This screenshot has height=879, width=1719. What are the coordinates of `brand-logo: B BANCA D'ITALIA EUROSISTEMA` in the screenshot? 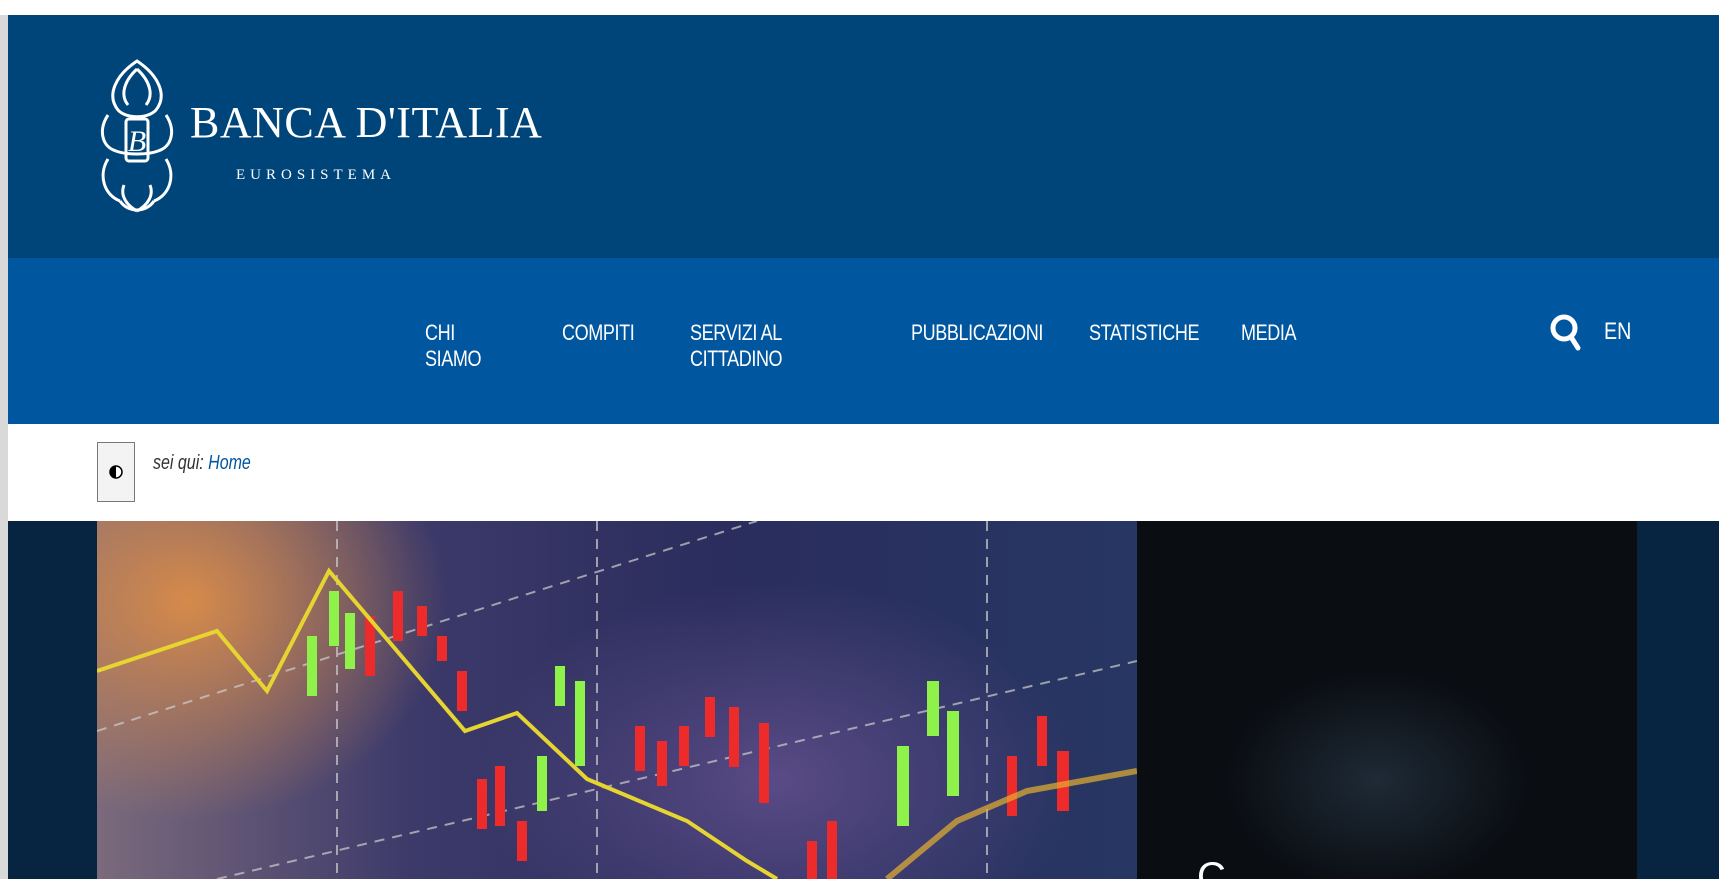 It's located at (319, 138).